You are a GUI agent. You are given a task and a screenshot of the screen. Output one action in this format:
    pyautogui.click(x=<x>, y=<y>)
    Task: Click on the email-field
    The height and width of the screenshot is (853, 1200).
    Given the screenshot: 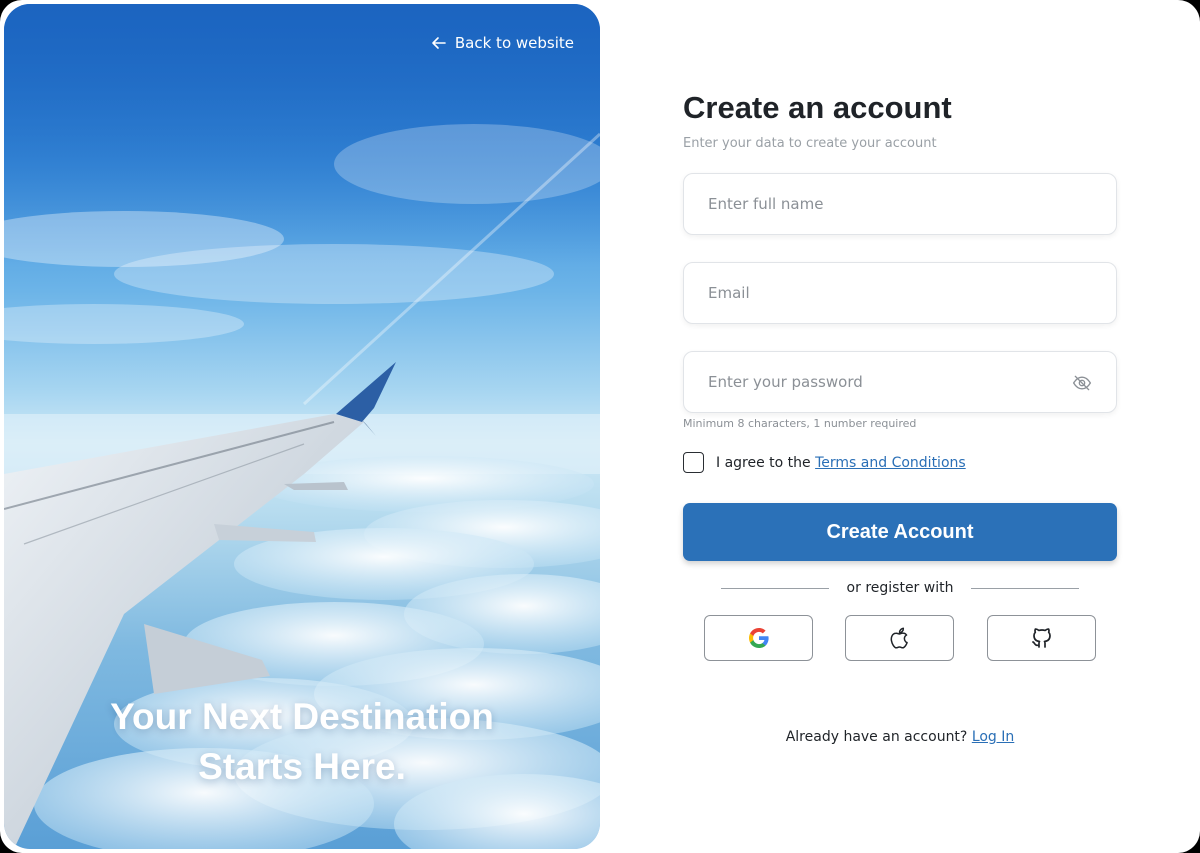 What is the action you would take?
    pyautogui.click(x=900, y=293)
    